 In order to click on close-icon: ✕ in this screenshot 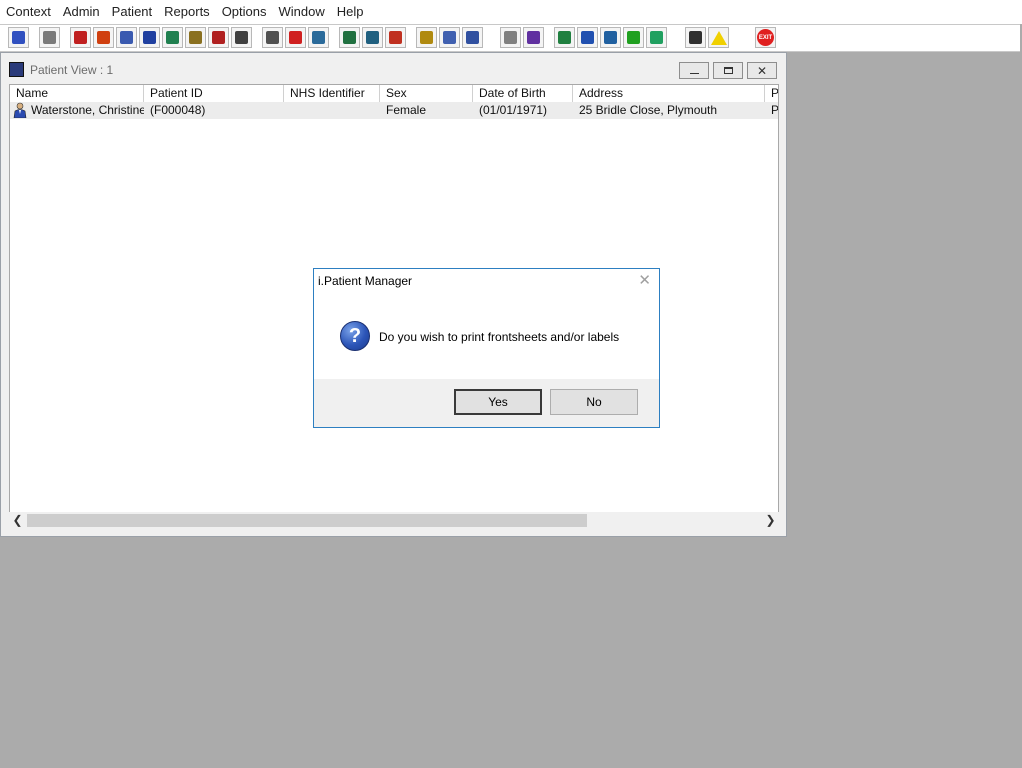, I will do `click(762, 70)`.